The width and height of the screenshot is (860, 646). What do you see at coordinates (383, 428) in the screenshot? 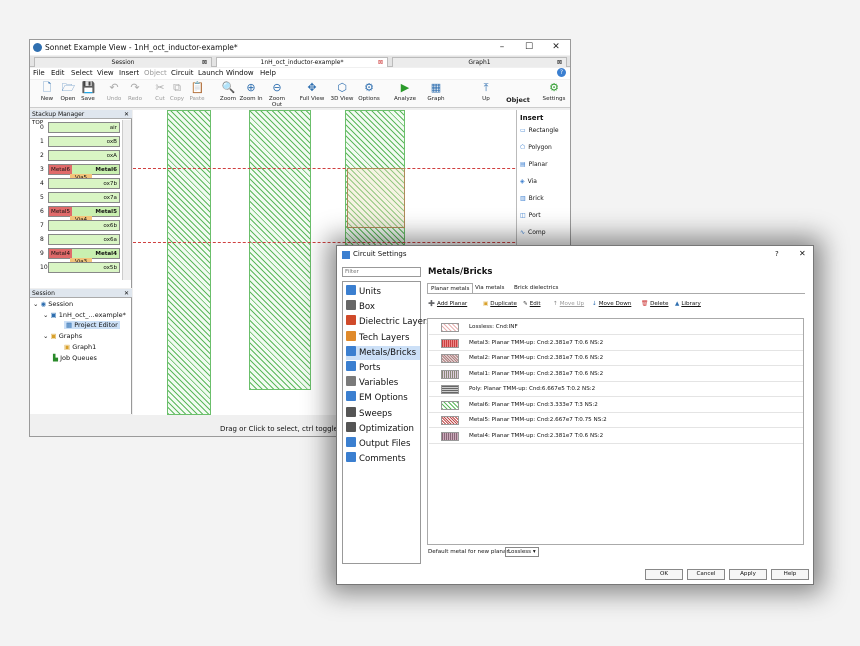
I see `nav-optimization: Optimization` at bounding box center [383, 428].